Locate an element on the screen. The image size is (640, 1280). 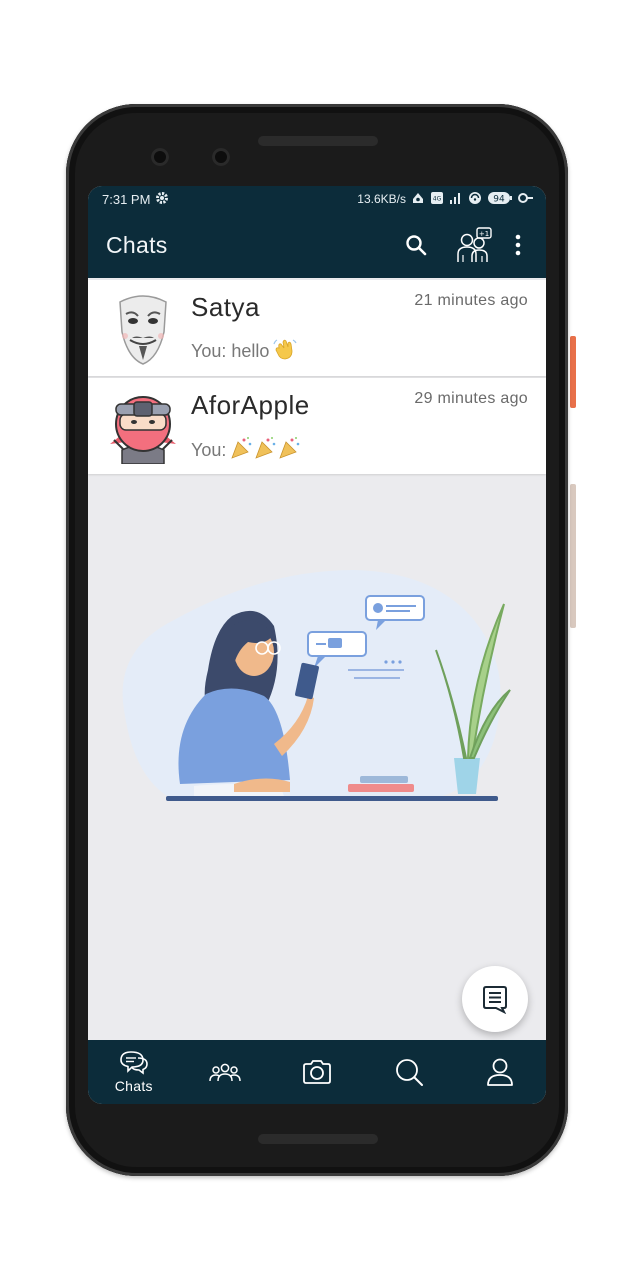
chat-preview: You: is located at coordinates (246, 450).